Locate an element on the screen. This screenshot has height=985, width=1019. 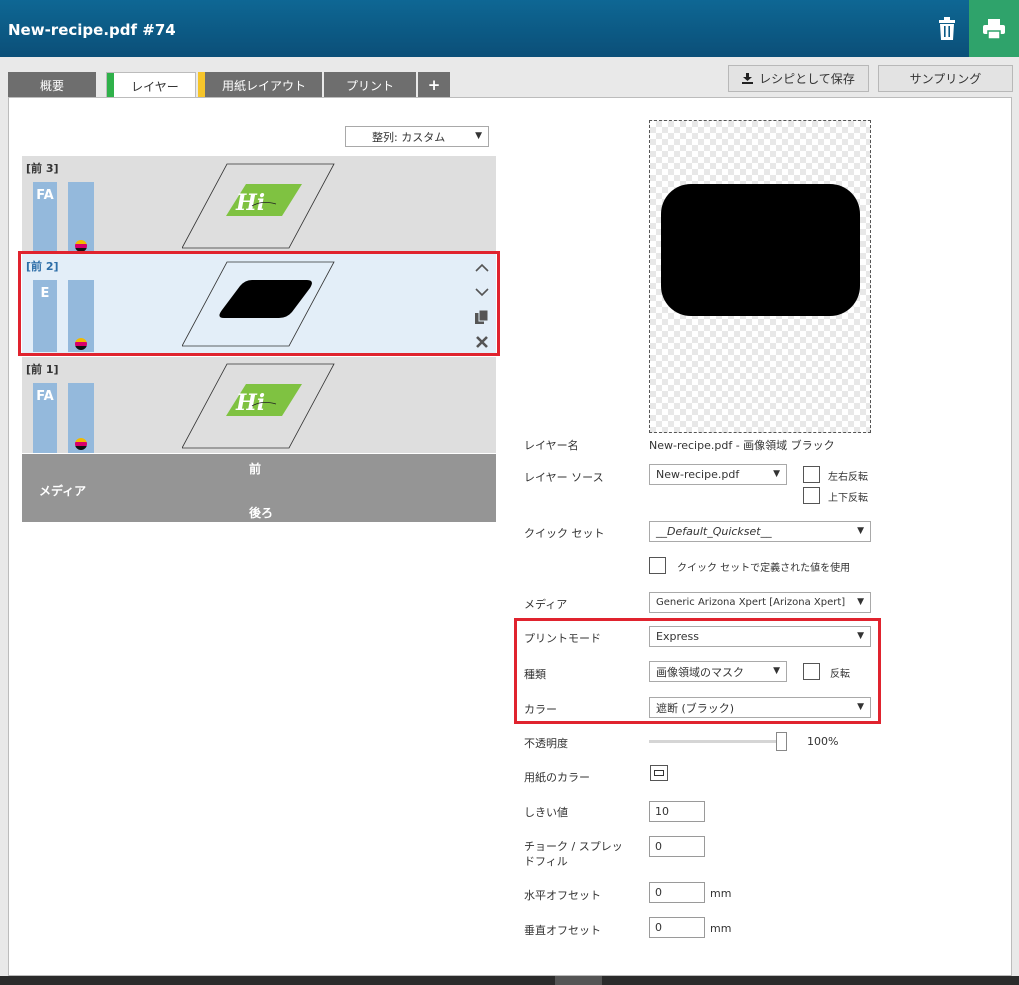
paper-color-swatch is located at coordinates (659, 773).